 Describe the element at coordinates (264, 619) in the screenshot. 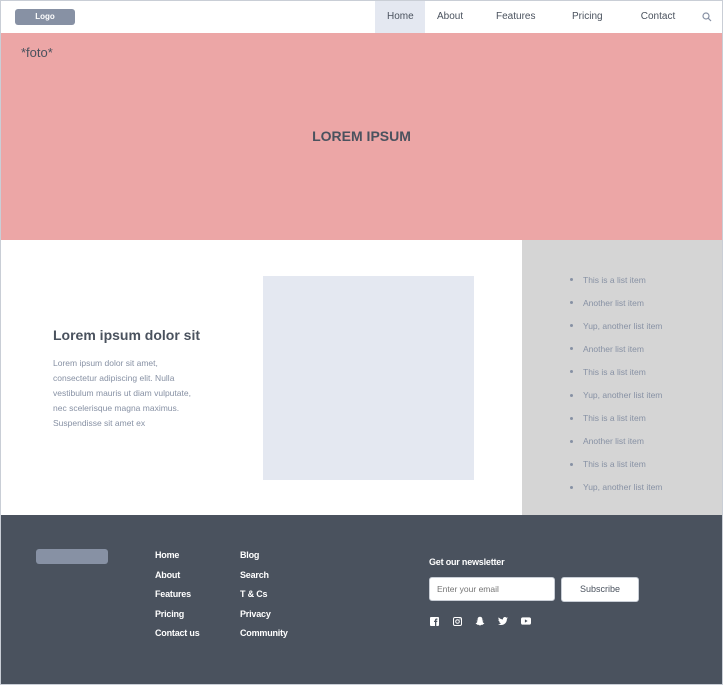

I see `footer-link-privacy: Privacy` at that location.